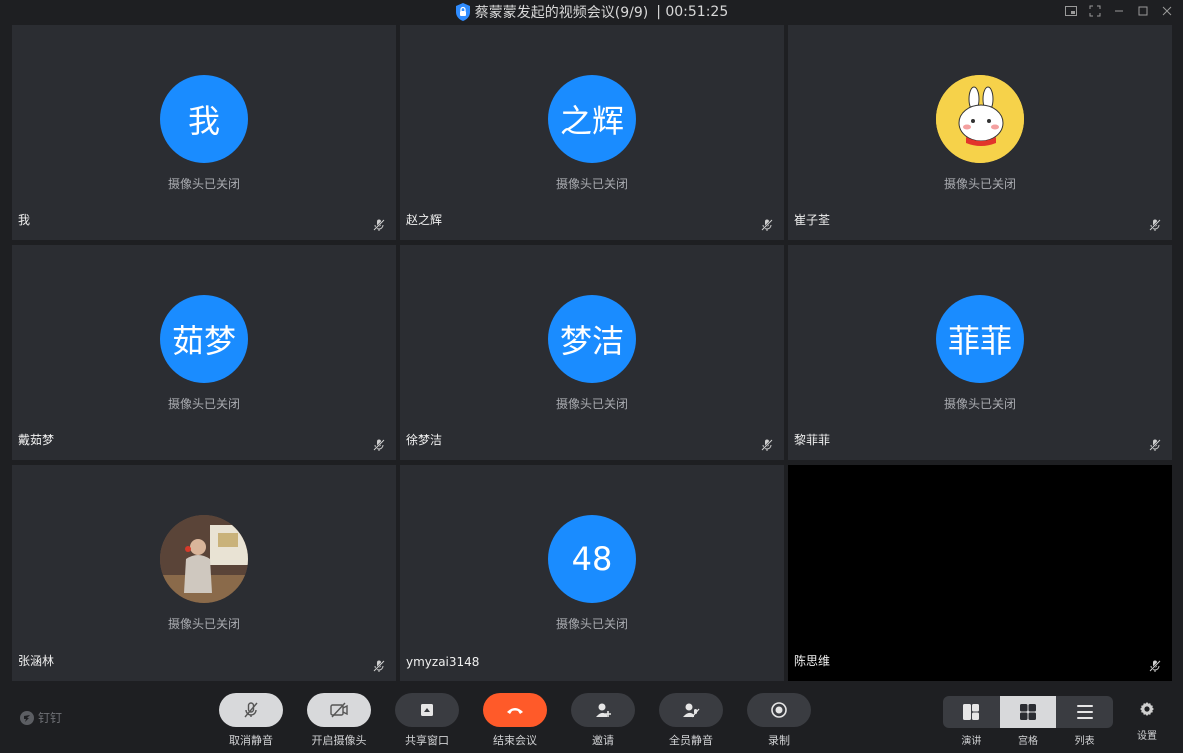 The width and height of the screenshot is (1183, 753). I want to click on participant-tile: 梦洁 摄像头已关闭 徐梦洁, so click(592, 352).